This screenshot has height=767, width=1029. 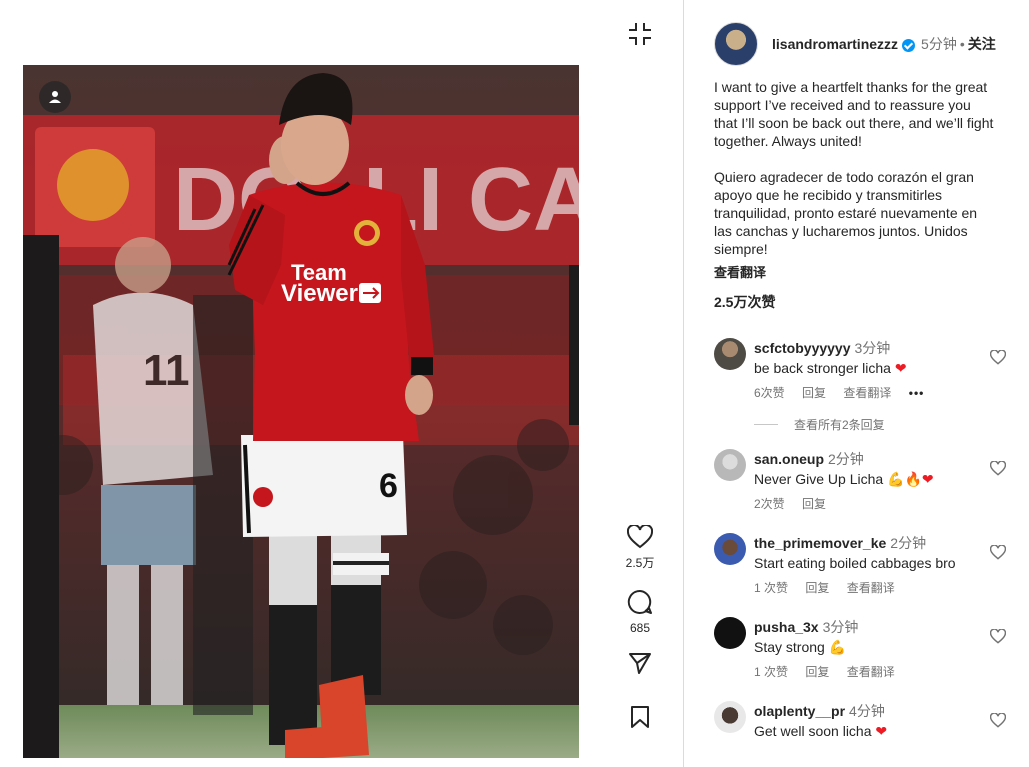 What do you see at coordinates (835, 44) in the screenshot?
I see `author-username: lisandromartinezzz` at bounding box center [835, 44].